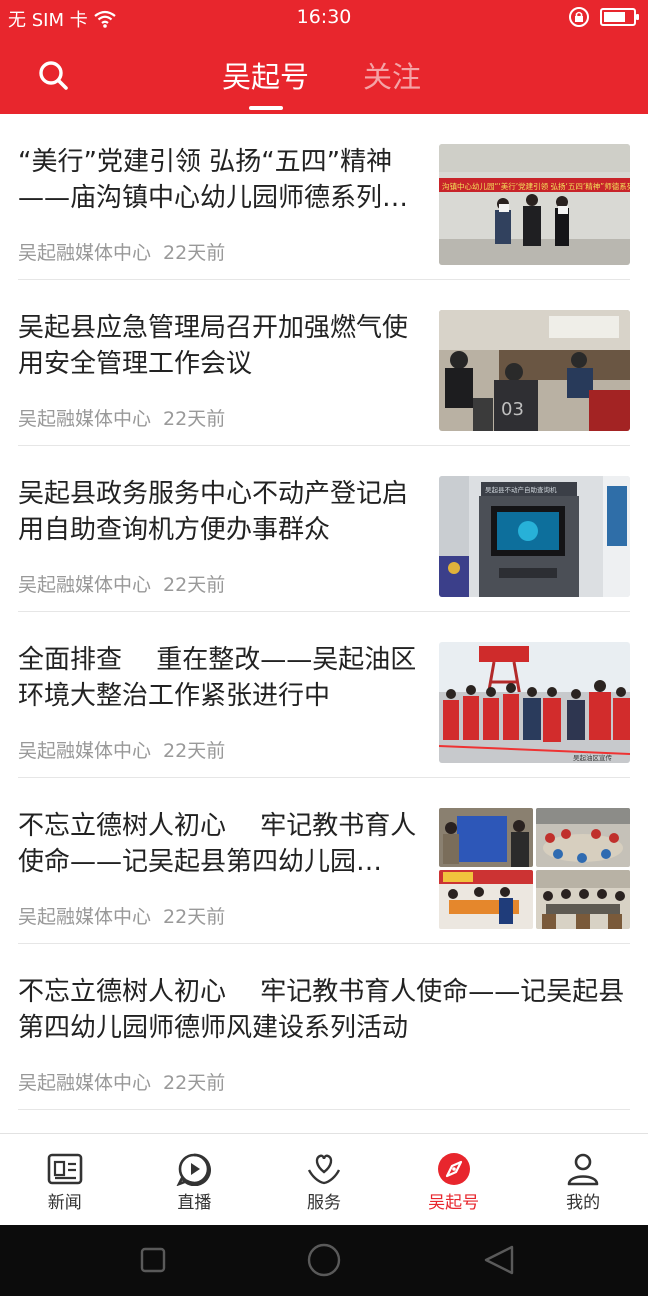 The width and height of the screenshot is (648, 1296). What do you see at coordinates (521, 489) in the screenshot?
I see `kiosk-label: 吴起县不动产自助查询机` at bounding box center [521, 489].